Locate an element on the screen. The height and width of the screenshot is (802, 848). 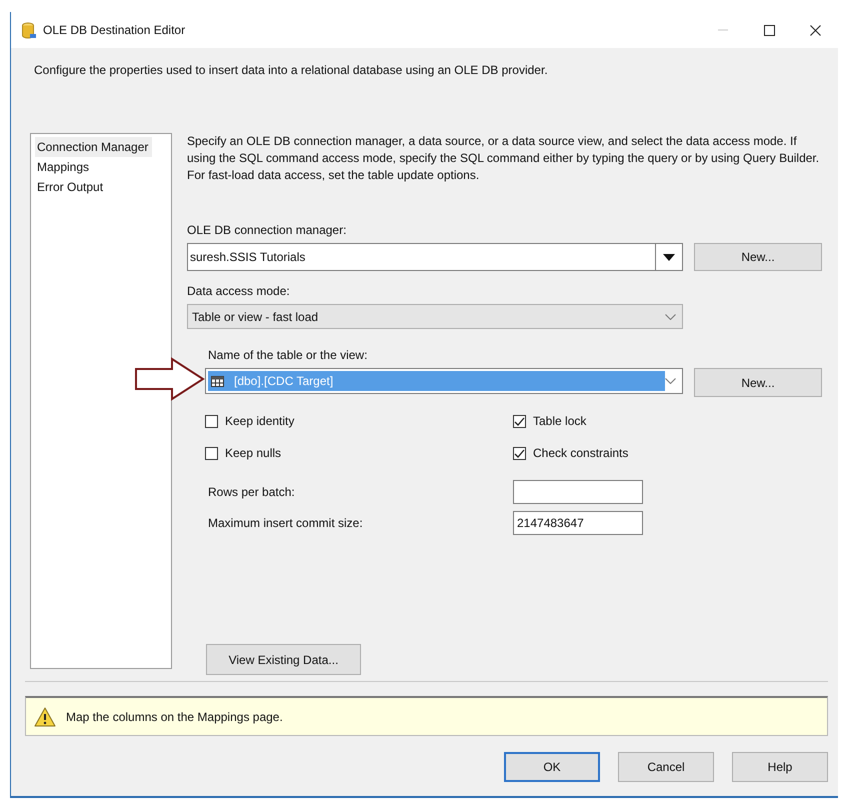
table-icon is located at coordinates (217, 381).